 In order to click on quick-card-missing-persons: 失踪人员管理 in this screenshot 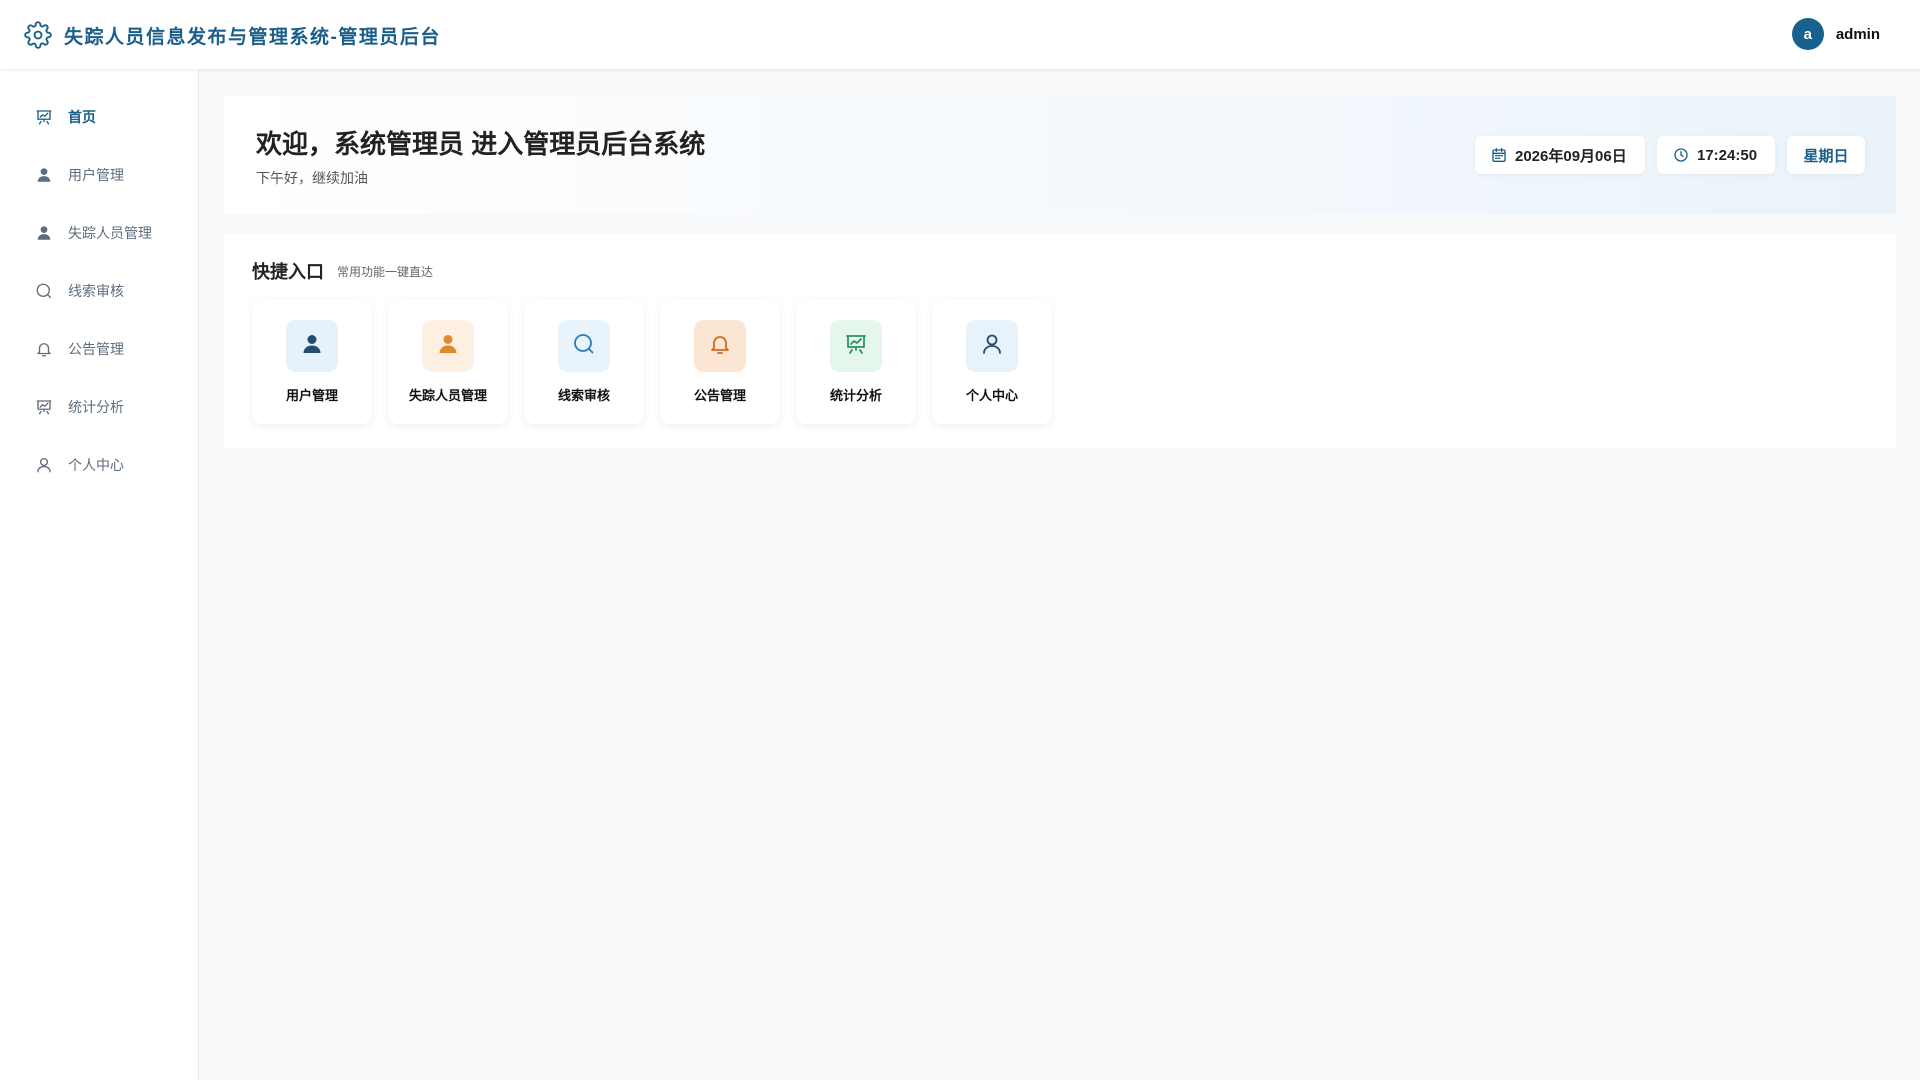, I will do `click(448, 362)`.